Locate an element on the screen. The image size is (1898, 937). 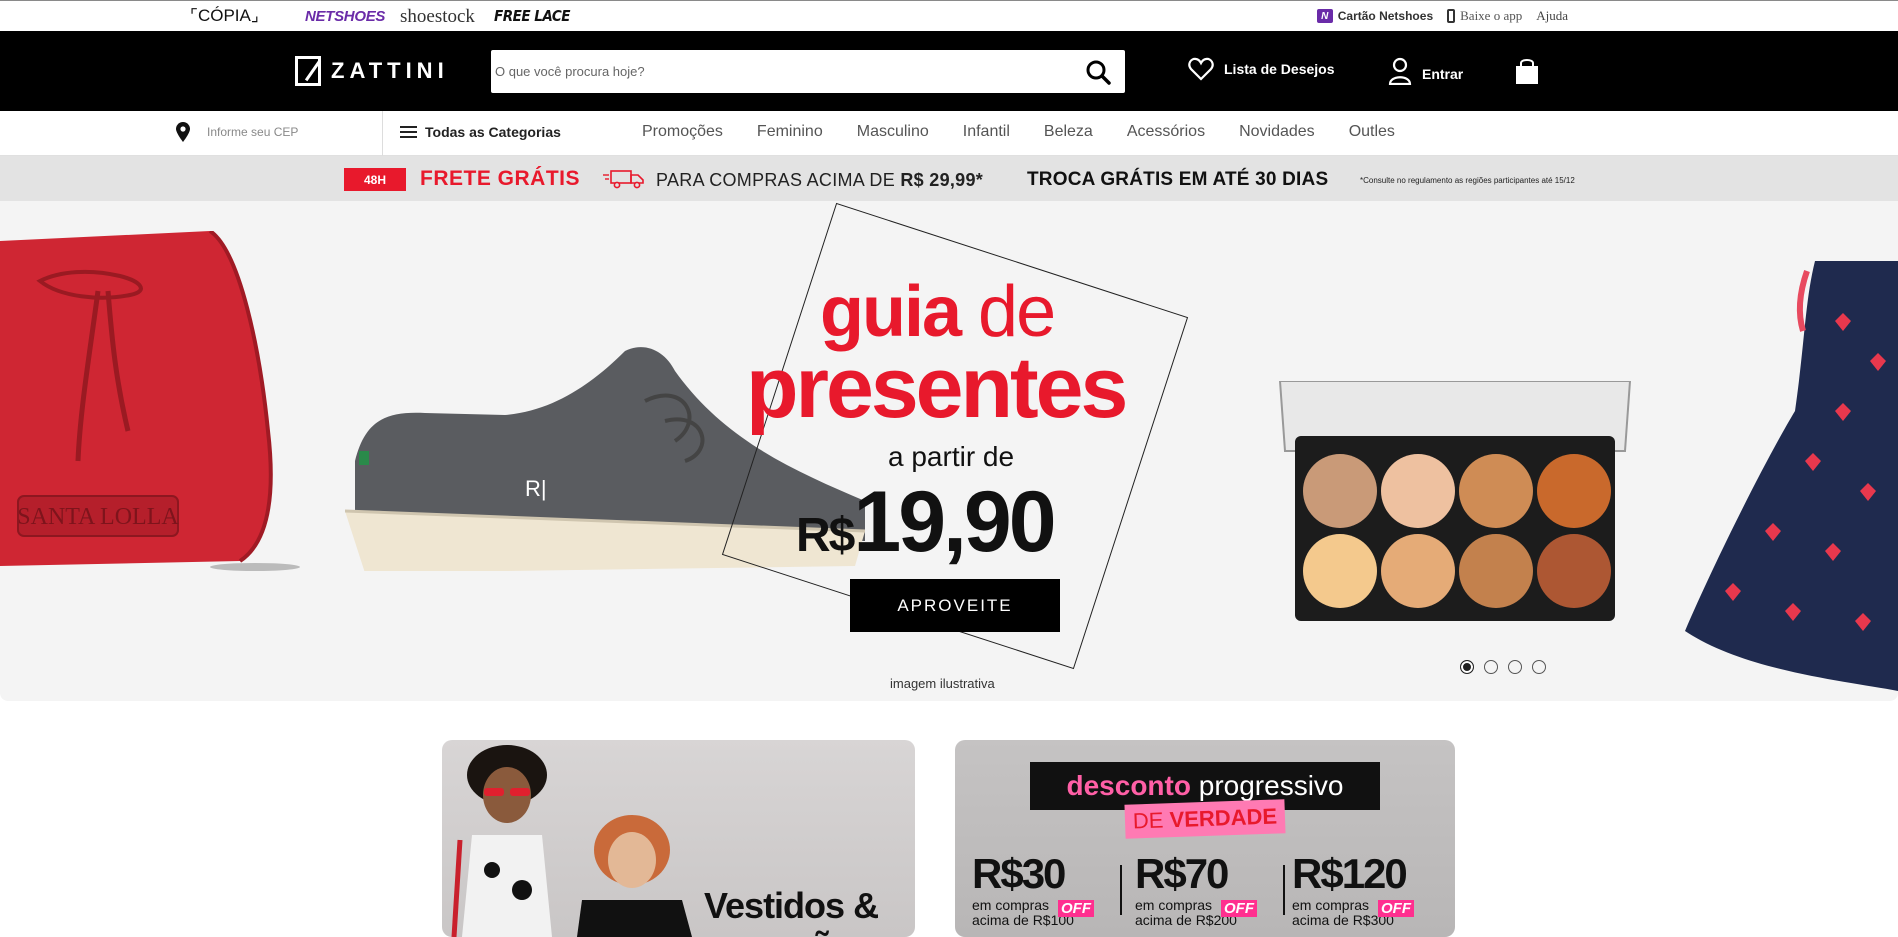
nav-link-novidades: Novidades is located at coordinates (1277, 132).